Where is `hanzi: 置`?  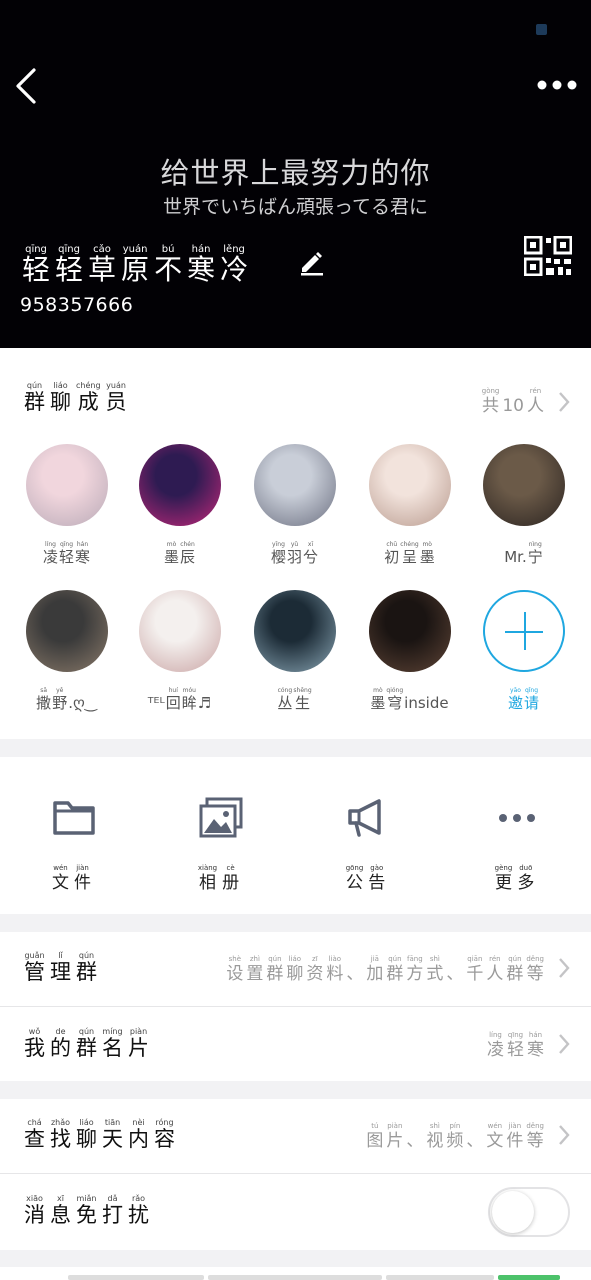 hanzi: 置 is located at coordinates (255, 974).